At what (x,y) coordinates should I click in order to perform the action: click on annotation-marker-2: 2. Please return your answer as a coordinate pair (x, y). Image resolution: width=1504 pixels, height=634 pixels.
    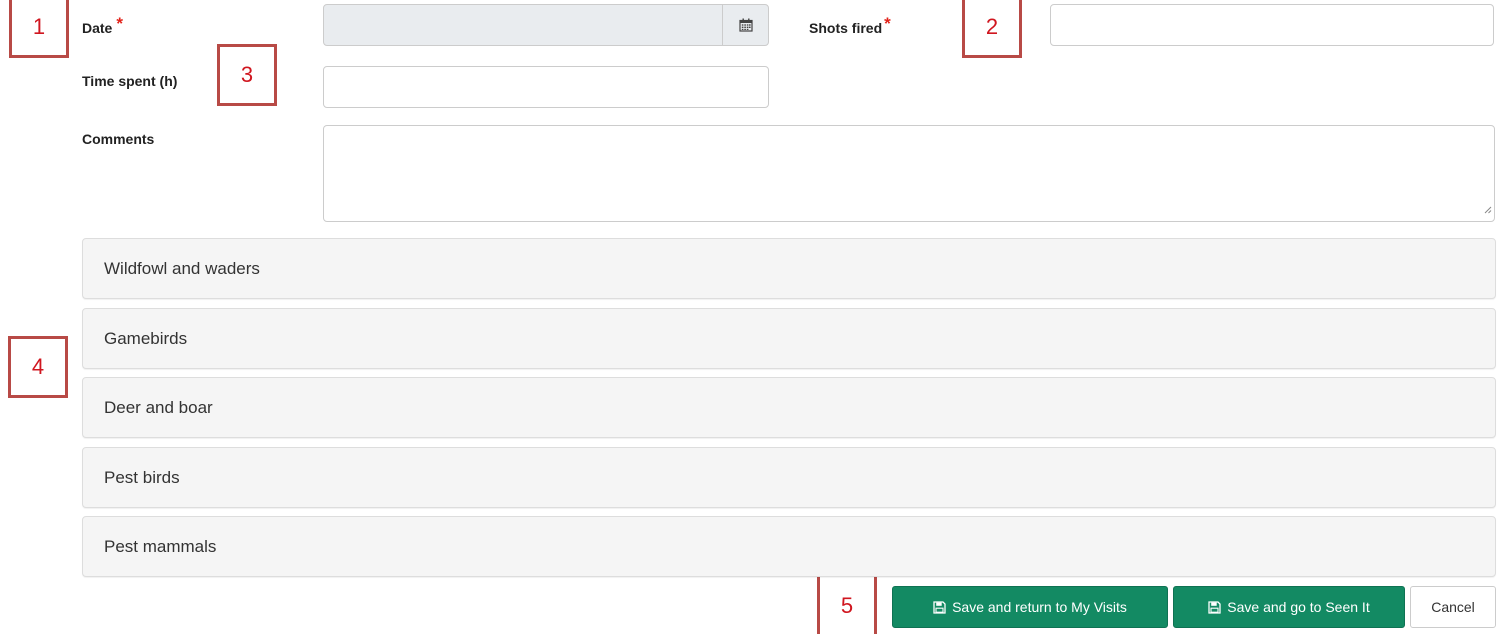
    Looking at the image, I should click on (992, 29).